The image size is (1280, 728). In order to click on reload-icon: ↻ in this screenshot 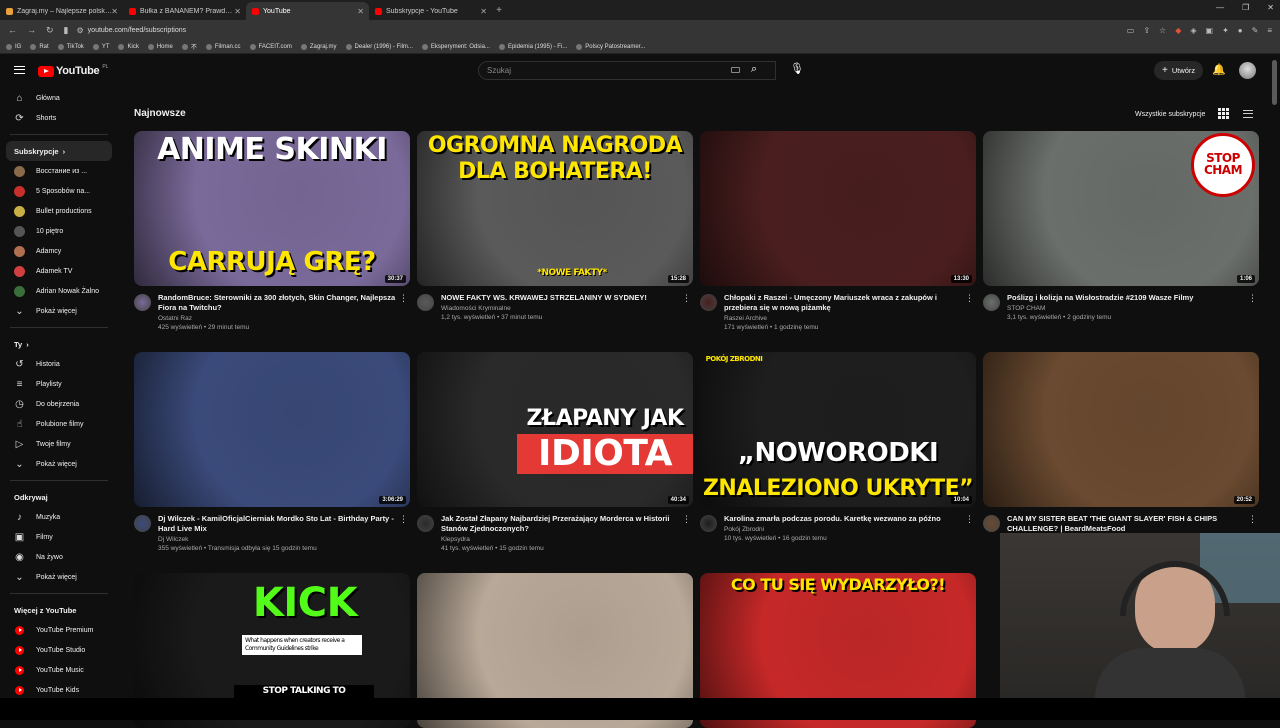, I will do `click(50, 30)`.